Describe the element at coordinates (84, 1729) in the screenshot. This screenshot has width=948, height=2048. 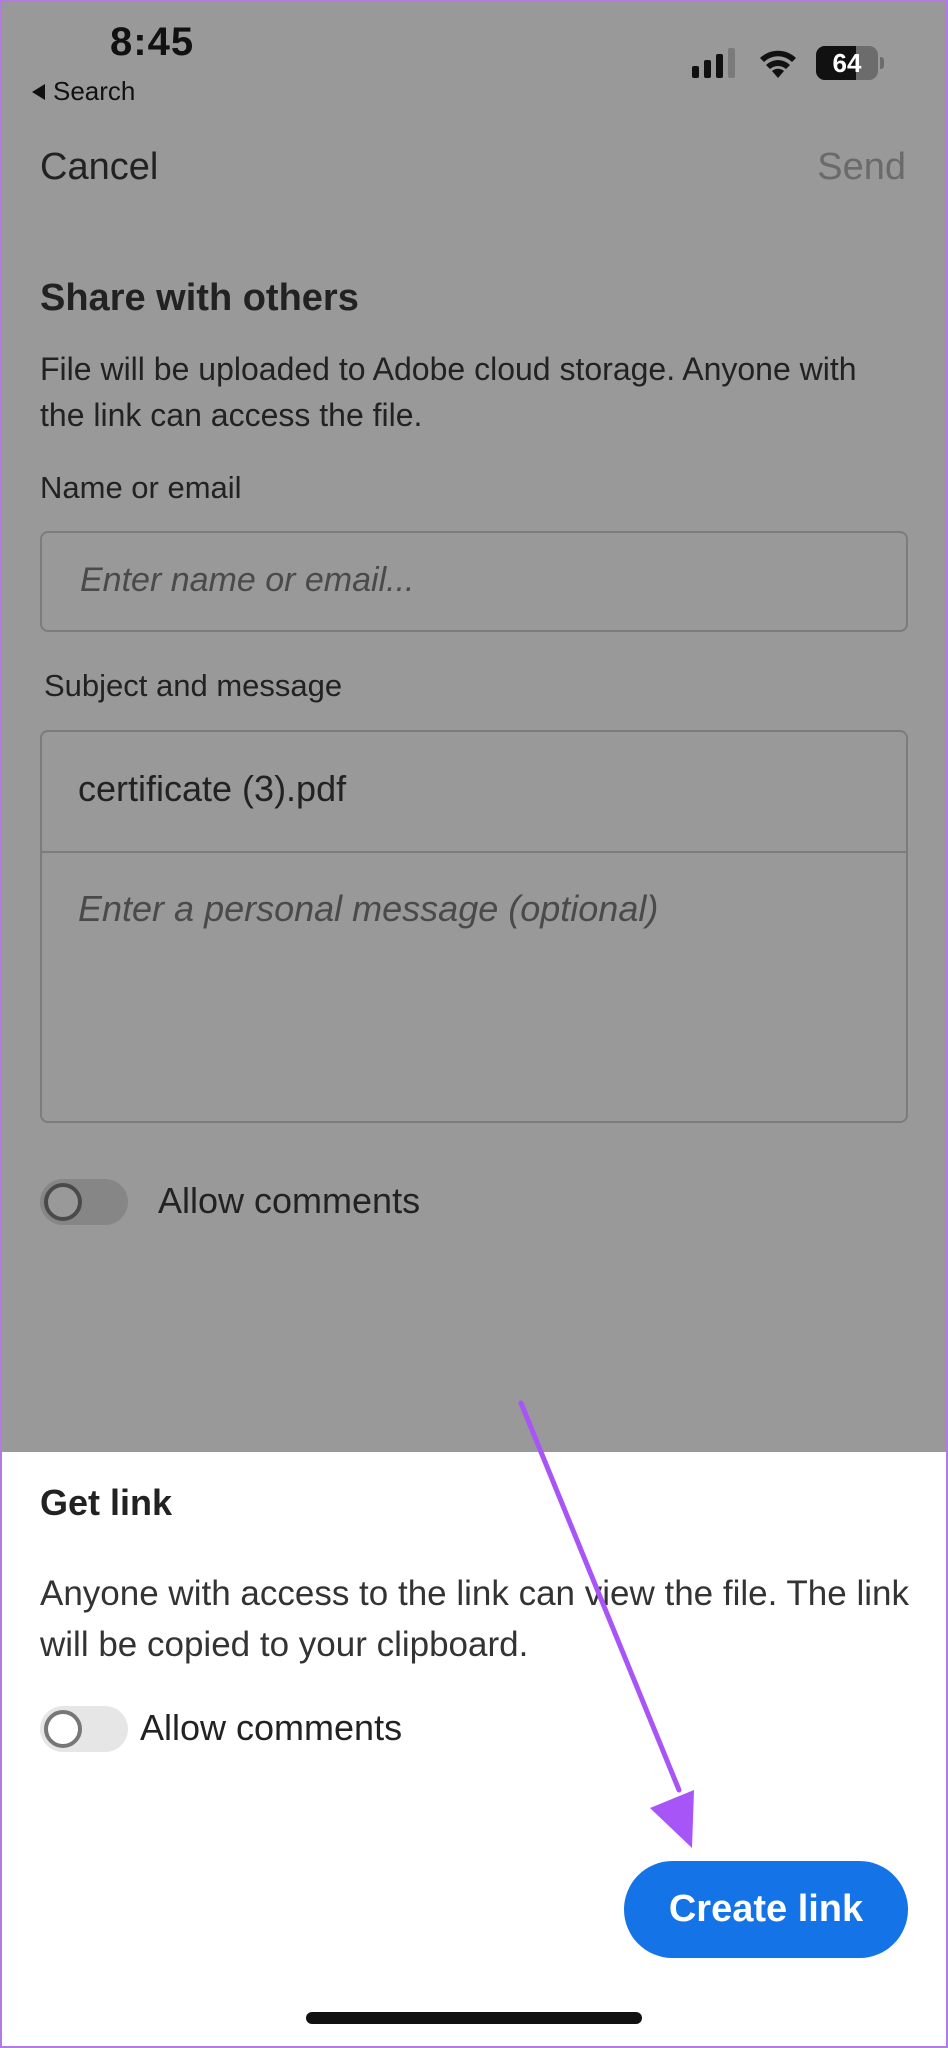
I see `allow-comments-toggle` at that location.